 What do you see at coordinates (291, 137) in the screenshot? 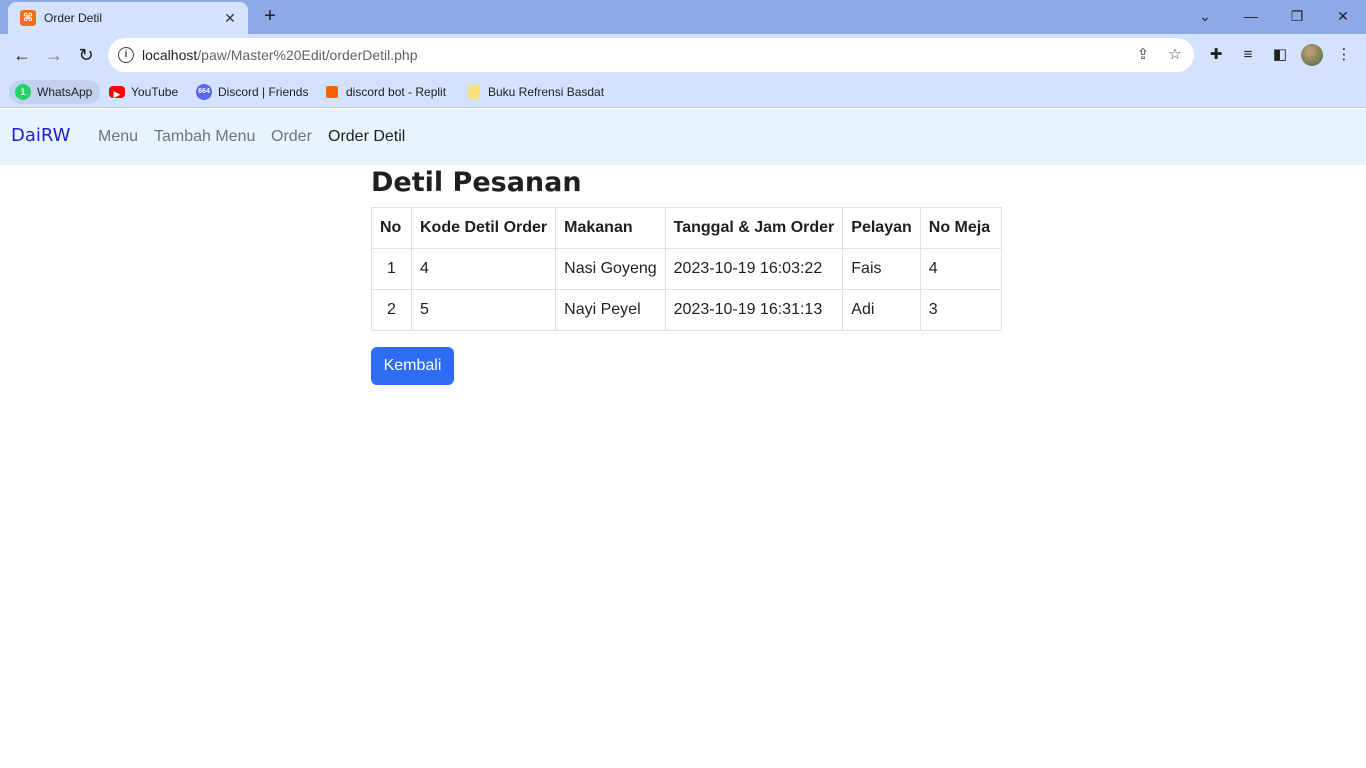
I see `nav-link-order: Order` at bounding box center [291, 137].